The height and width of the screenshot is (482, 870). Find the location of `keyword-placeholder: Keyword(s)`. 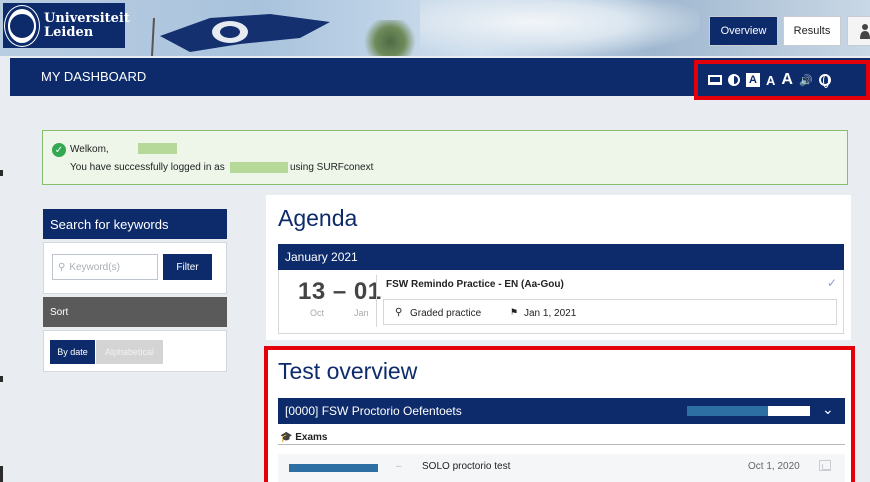

keyword-placeholder: Keyword(s) is located at coordinates (94, 267).